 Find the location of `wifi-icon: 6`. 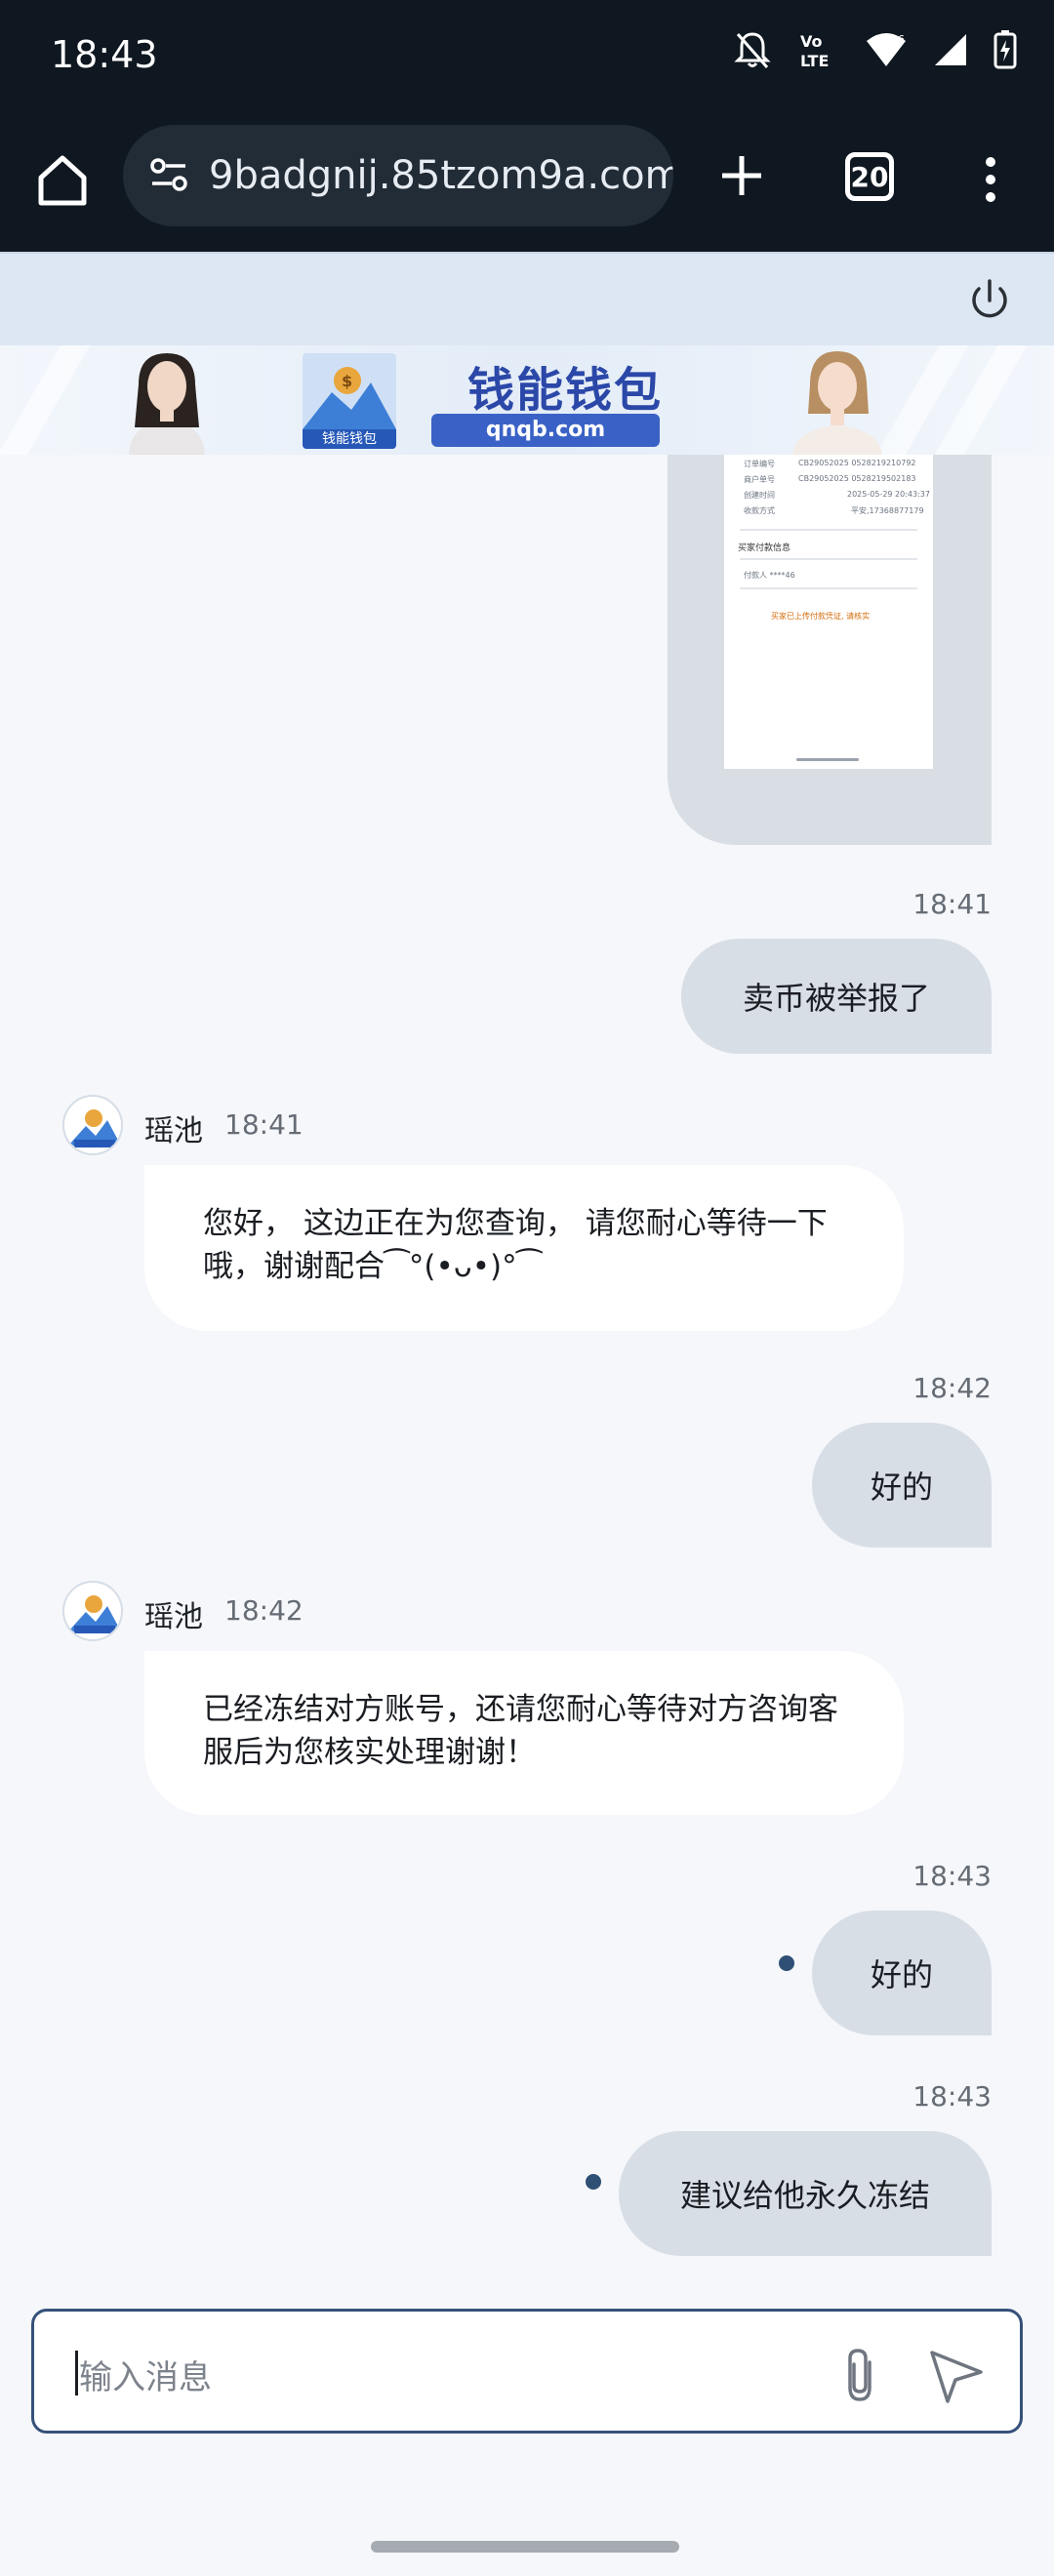

wifi-icon: 6 is located at coordinates (886, 49).